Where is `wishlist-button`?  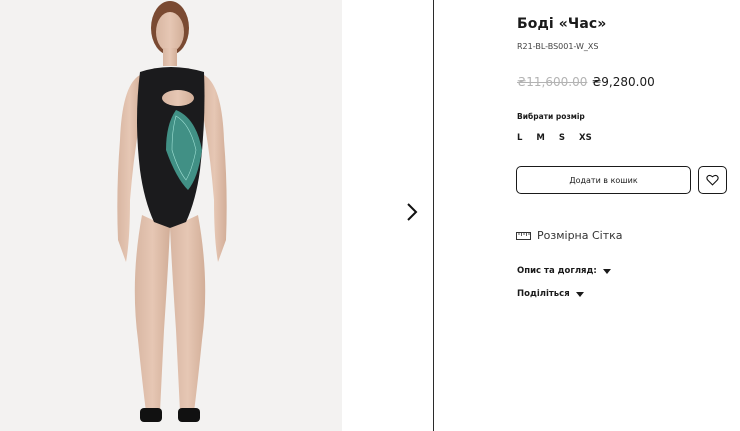
wishlist-button is located at coordinates (712, 180).